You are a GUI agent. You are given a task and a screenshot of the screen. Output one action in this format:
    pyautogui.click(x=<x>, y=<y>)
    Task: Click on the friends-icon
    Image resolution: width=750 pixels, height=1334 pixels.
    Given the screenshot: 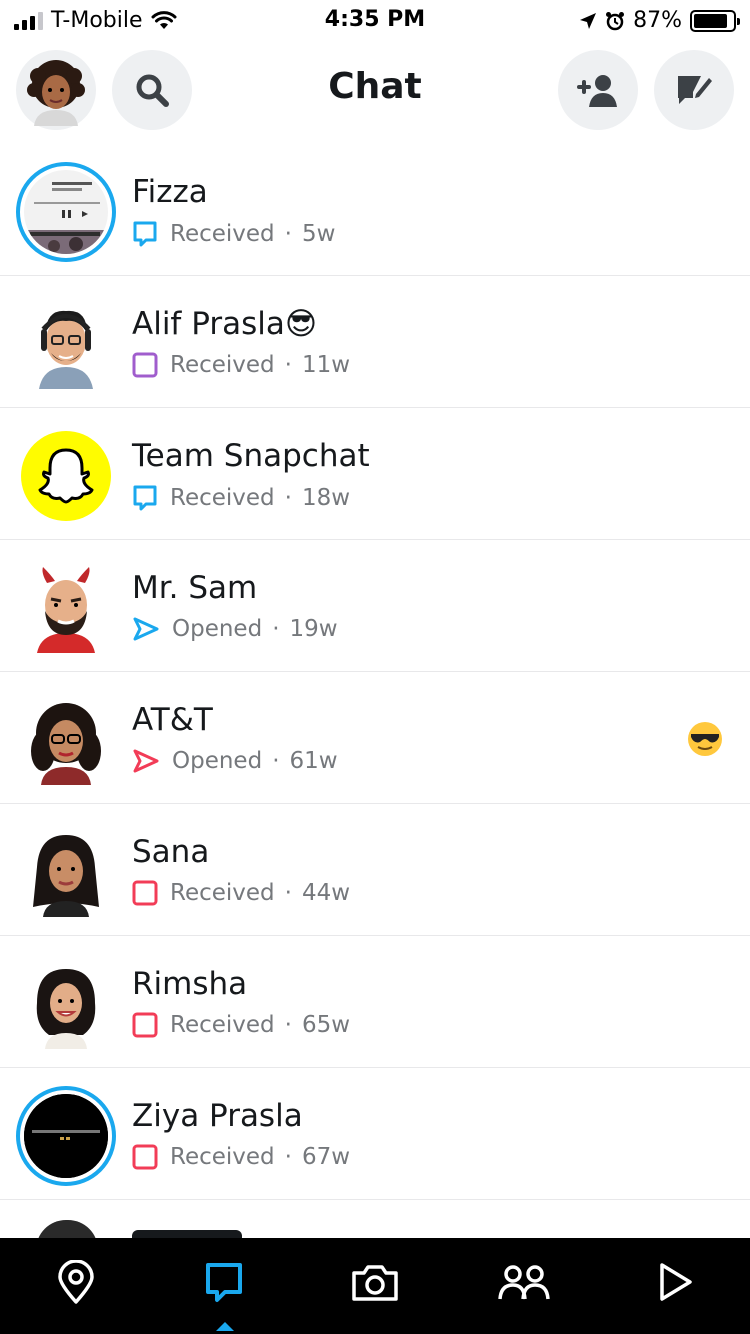 What is the action you would take?
    pyautogui.click(x=524, y=1282)
    